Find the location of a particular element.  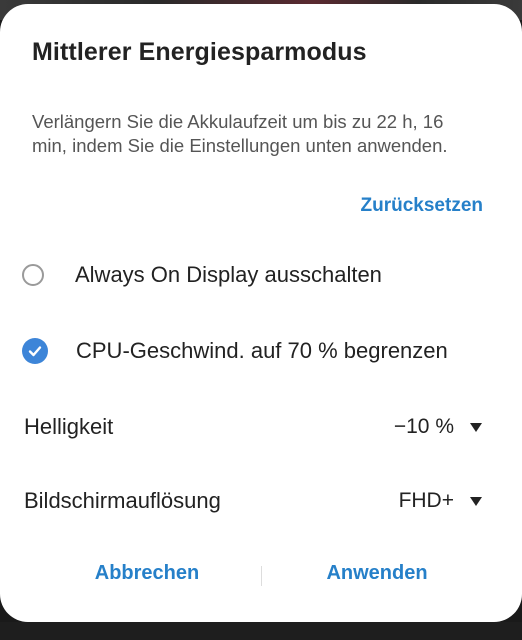

option-cpu-limit: CPU-Geschwind. auf 70 % begrenzen is located at coordinates (262, 351).